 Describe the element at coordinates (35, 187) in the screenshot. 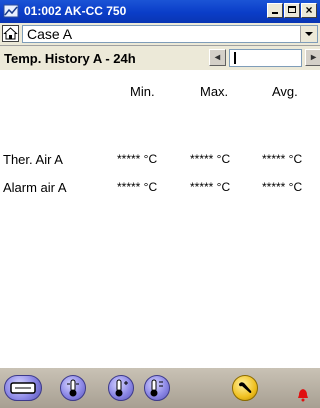

I see `row-label-alarm-air: Alarm air A` at that location.